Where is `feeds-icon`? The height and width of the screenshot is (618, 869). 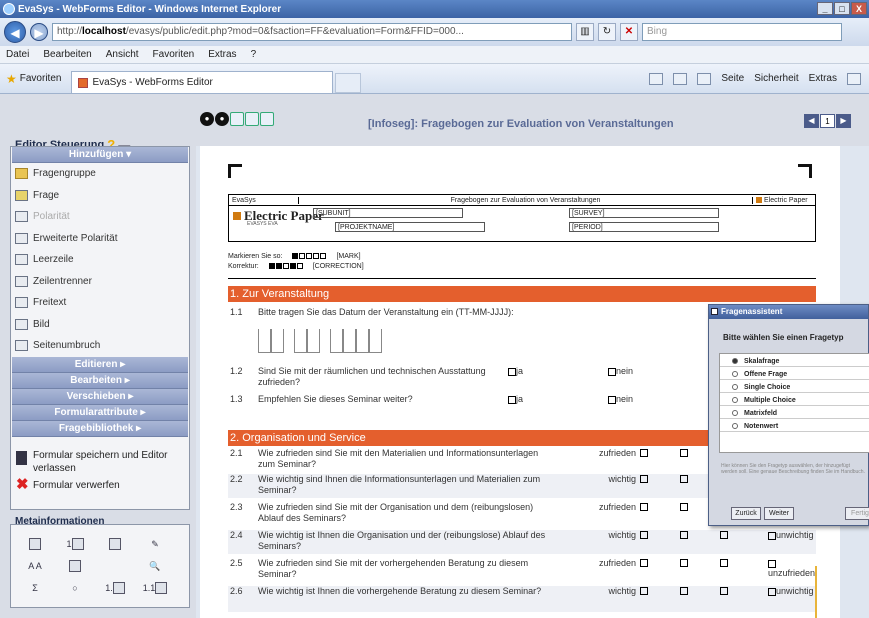
feeds-icon is located at coordinates (680, 78).